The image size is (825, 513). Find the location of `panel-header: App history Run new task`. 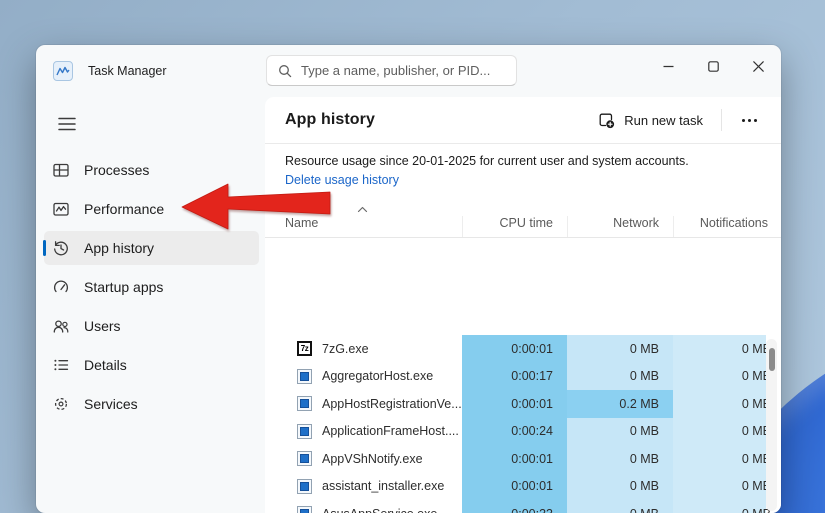

panel-header: App history Run new task is located at coordinates (523, 120).